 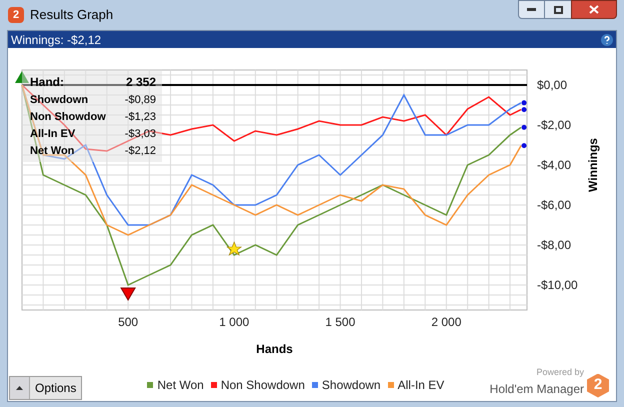 What do you see at coordinates (537, 389) in the screenshot?
I see `brand-name: Hold'em Manager` at bounding box center [537, 389].